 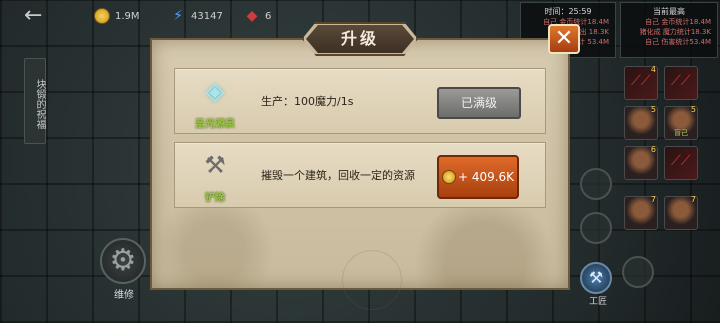 I want to click on crystal-tower-icon: ◈, so click(x=215, y=91).